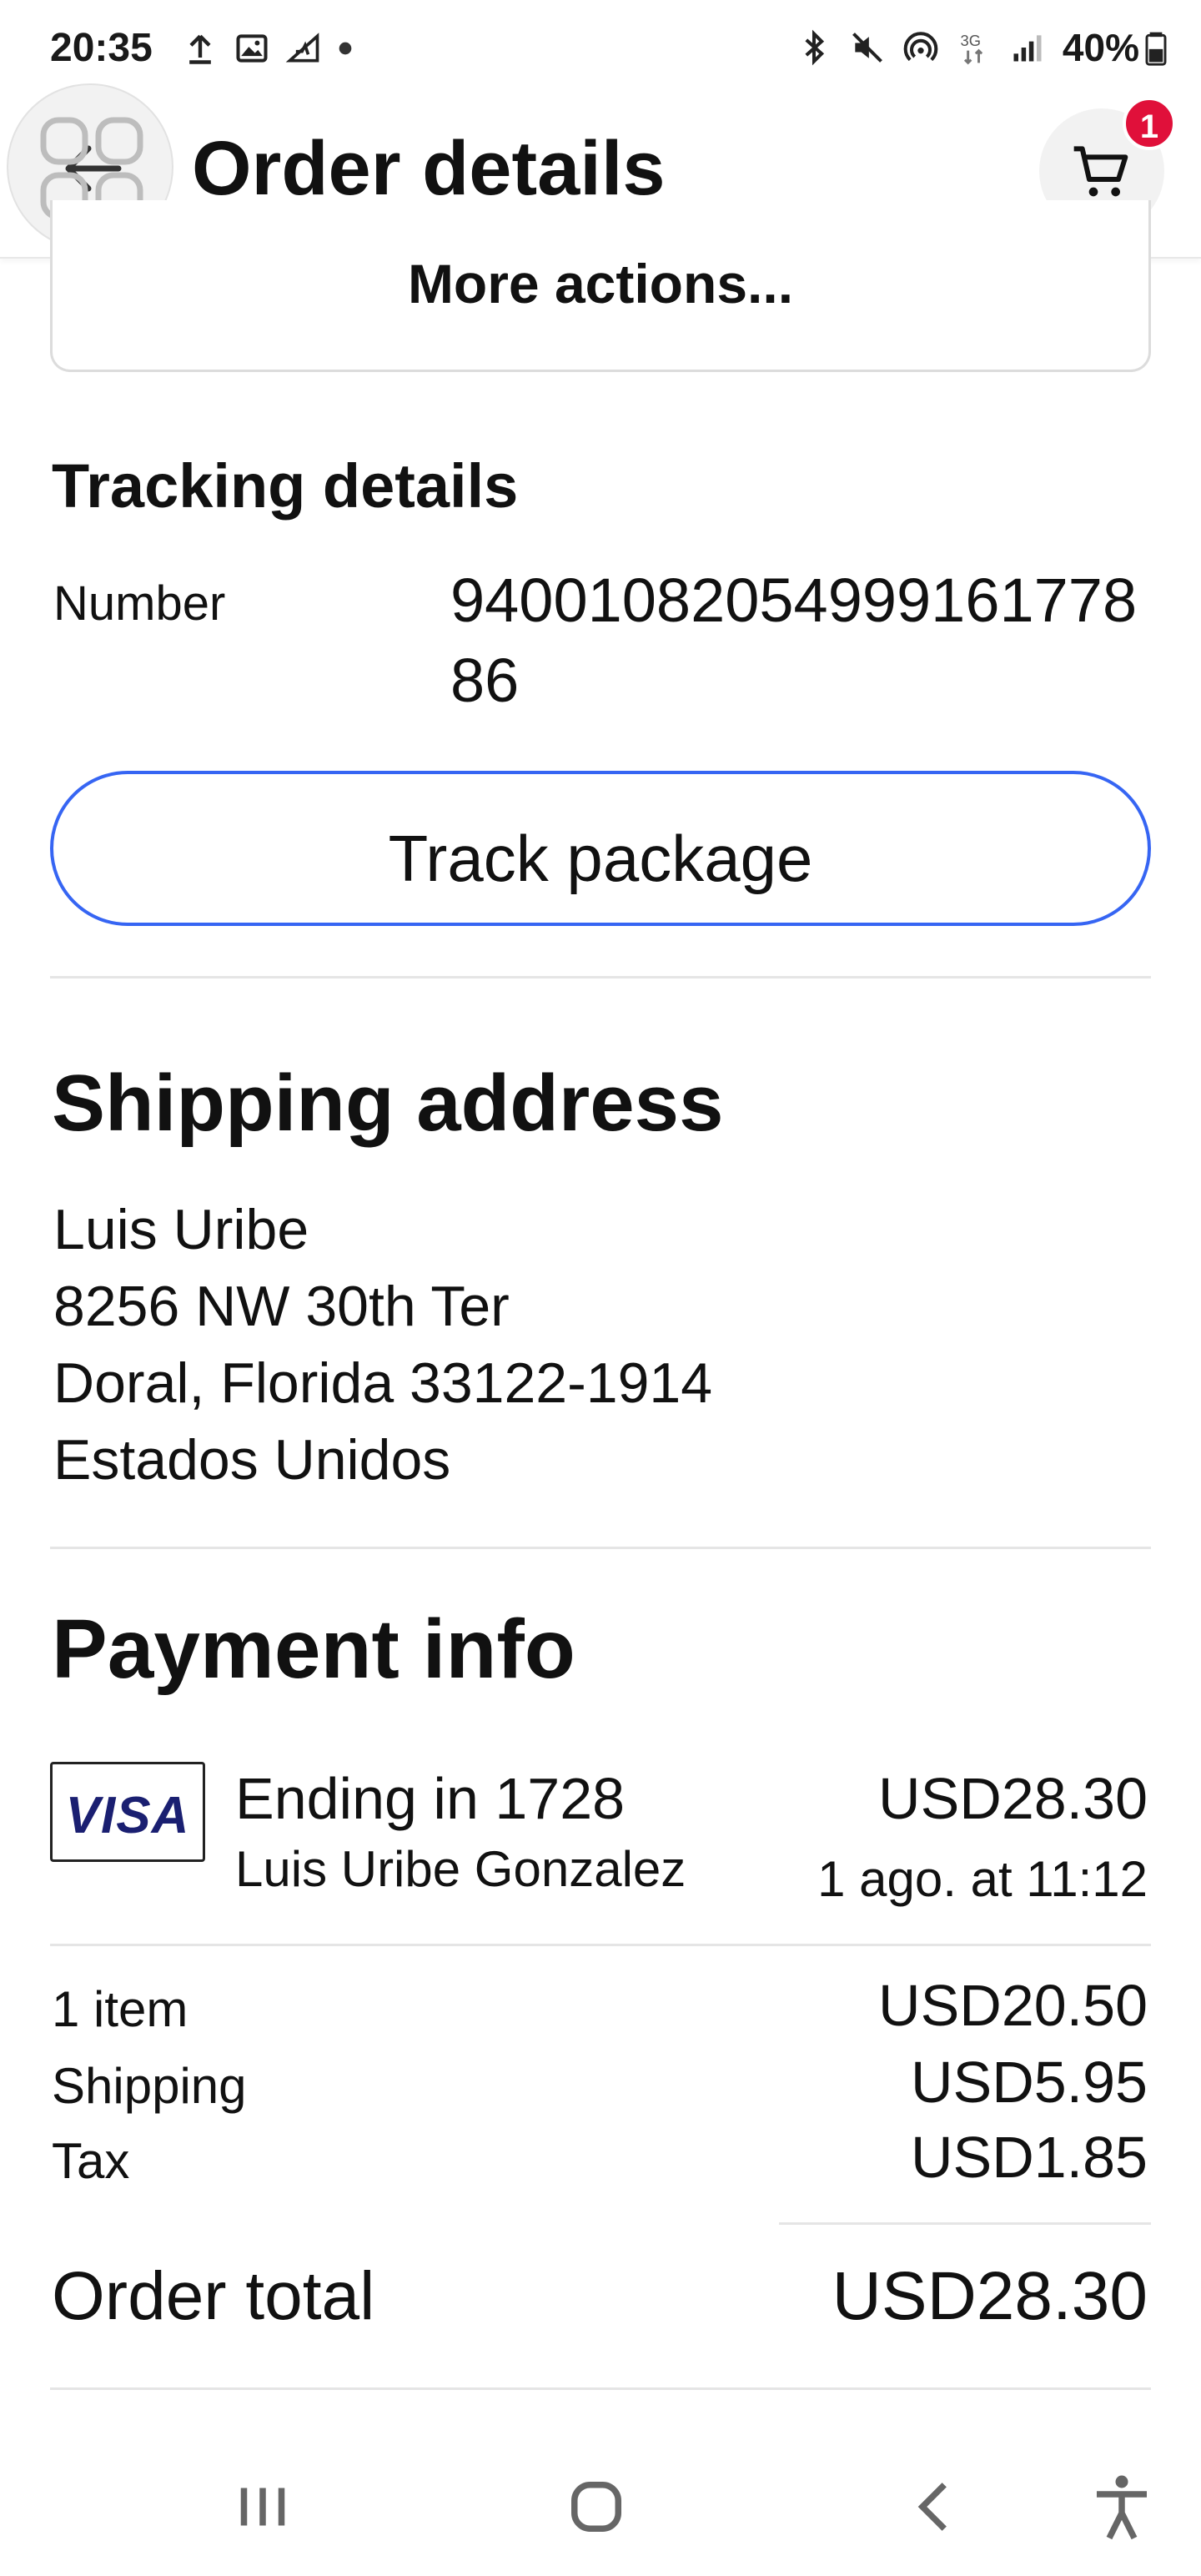  What do you see at coordinates (990, 2296) in the screenshot?
I see `order-total-value: USD28.30` at bounding box center [990, 2296].